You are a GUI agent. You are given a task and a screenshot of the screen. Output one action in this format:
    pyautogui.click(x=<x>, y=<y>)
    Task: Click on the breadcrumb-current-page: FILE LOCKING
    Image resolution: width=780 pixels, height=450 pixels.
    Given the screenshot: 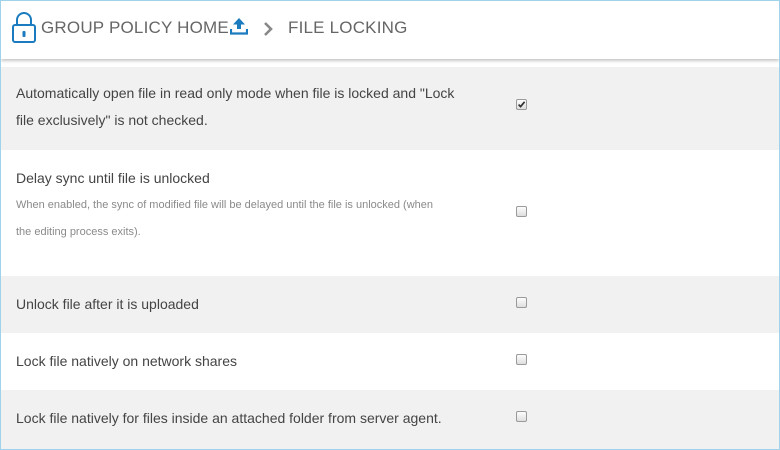 What is the action you would take?
    pyautogui.click(x=348, y=27)
    